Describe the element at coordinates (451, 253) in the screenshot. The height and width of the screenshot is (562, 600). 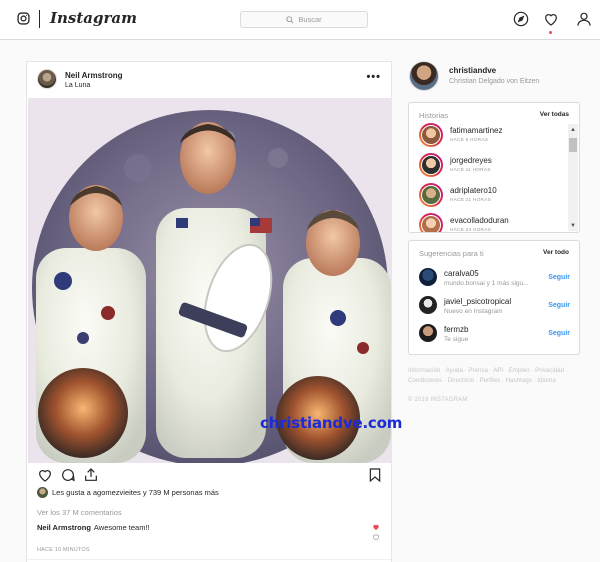
I see `suggestions-title: Sugerencias para ti` at that location.